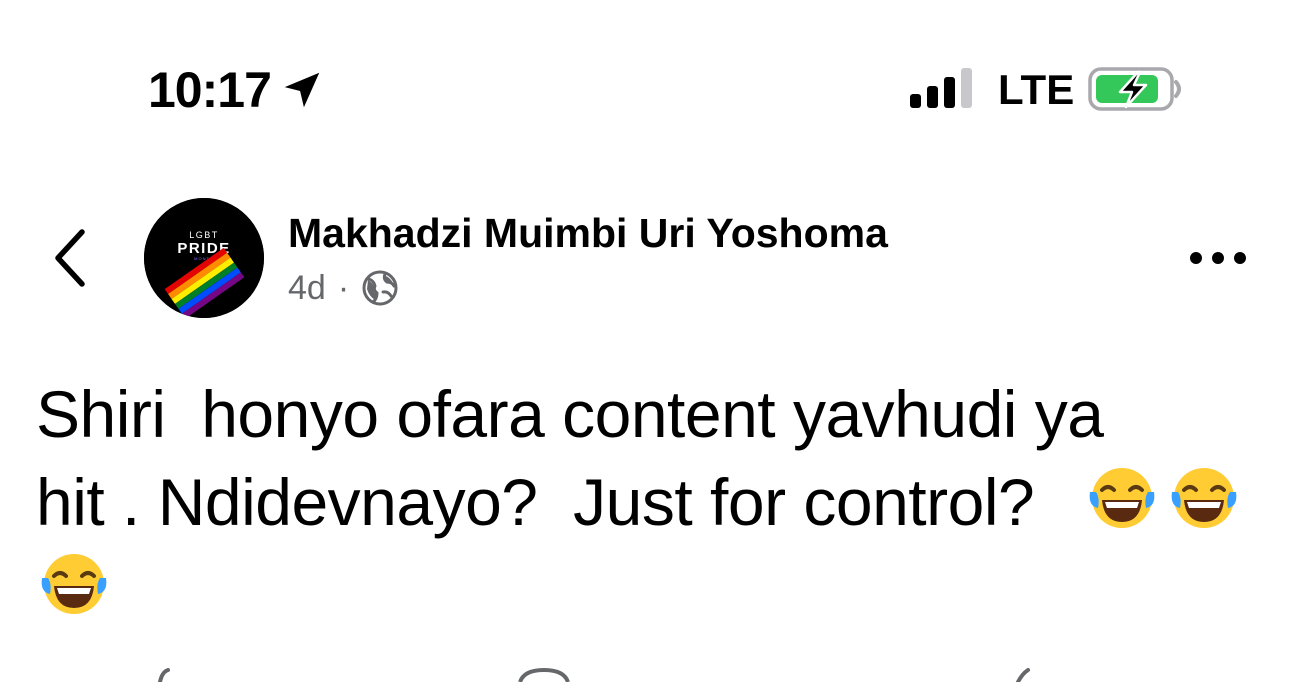  What do you see at coordinates (307, 288) in the screenshot?
I see `post-age: 4d` at bounding box center [307, 288].